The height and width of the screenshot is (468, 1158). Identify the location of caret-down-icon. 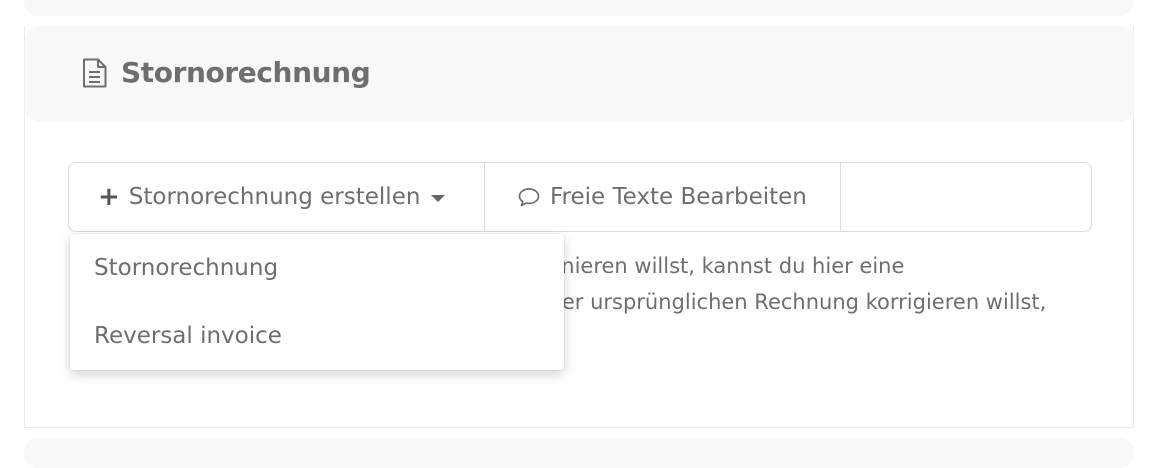
(438, 198).